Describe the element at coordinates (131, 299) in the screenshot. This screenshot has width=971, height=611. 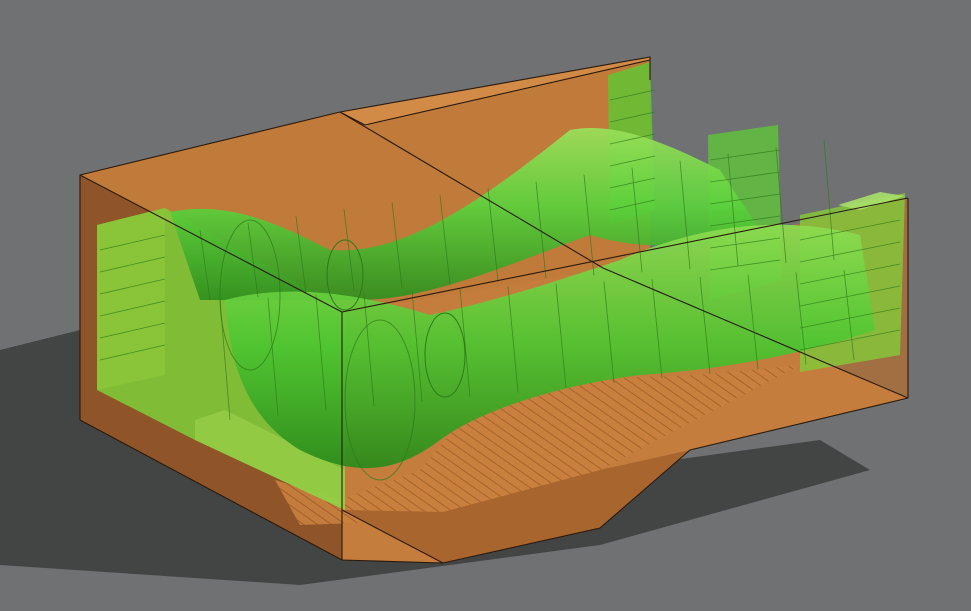
I see `inlet-block-left-face` at that location.